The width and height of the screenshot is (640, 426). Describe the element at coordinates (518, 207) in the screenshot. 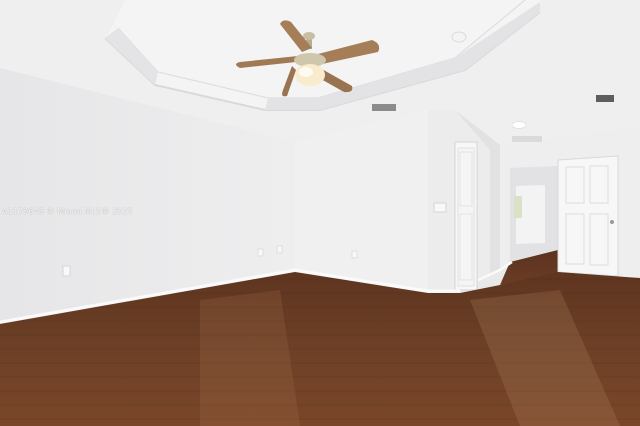

I see `hallway-window-glow` at that location.